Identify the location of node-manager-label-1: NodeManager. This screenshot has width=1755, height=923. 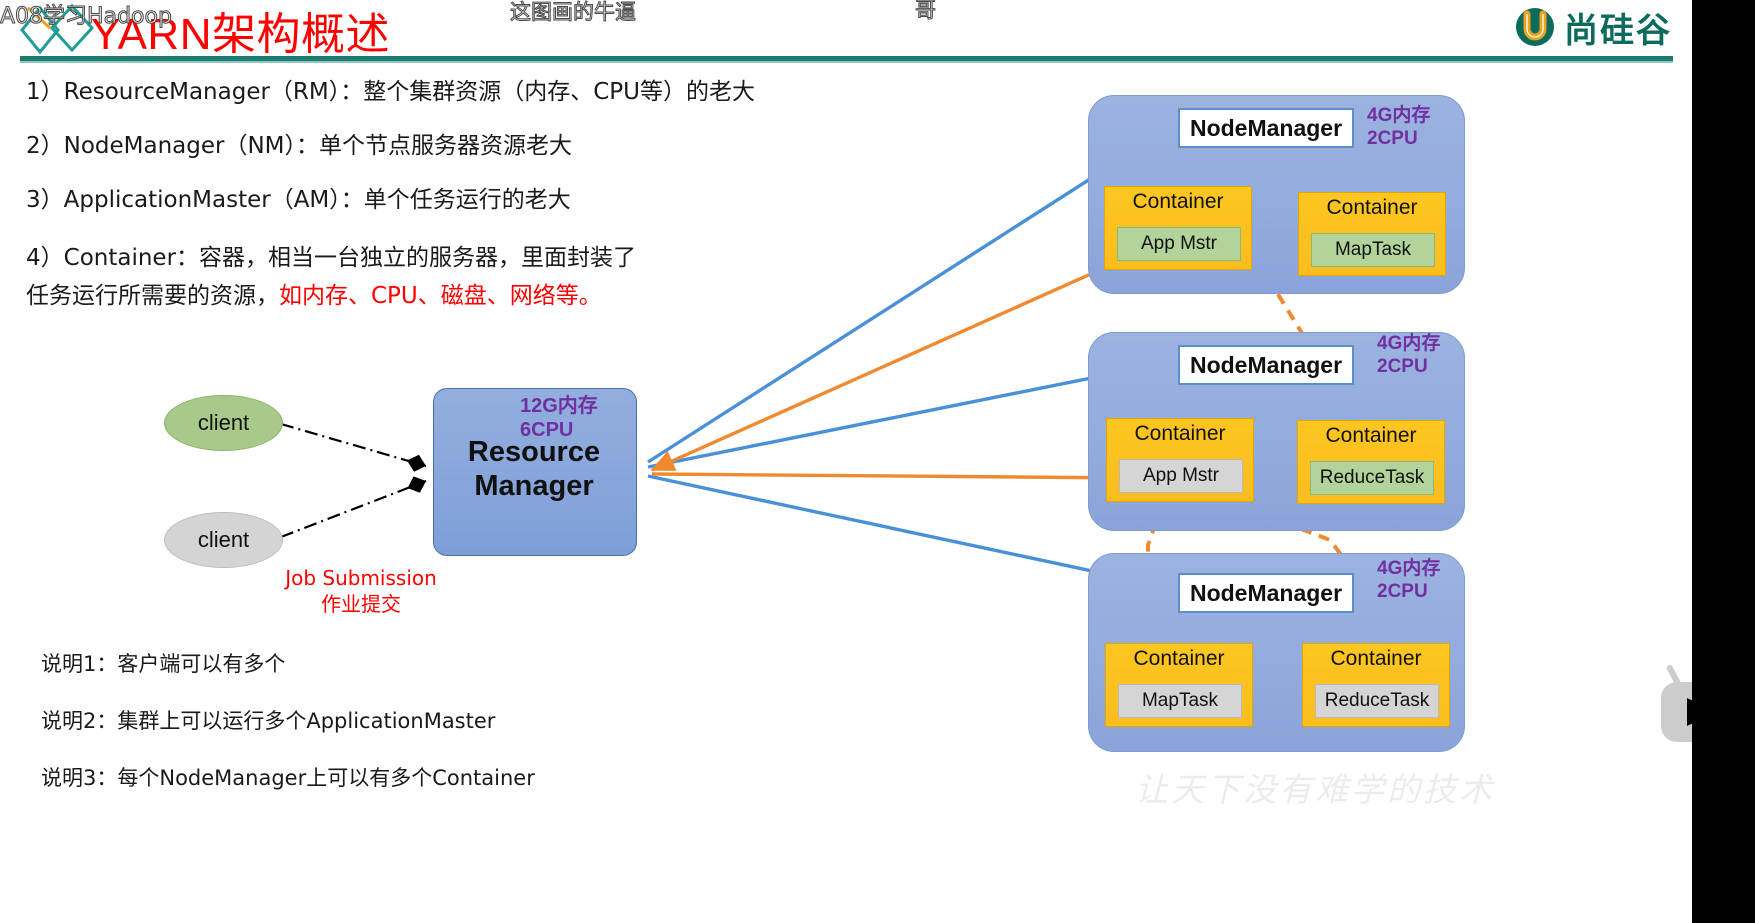
(1266, 128).